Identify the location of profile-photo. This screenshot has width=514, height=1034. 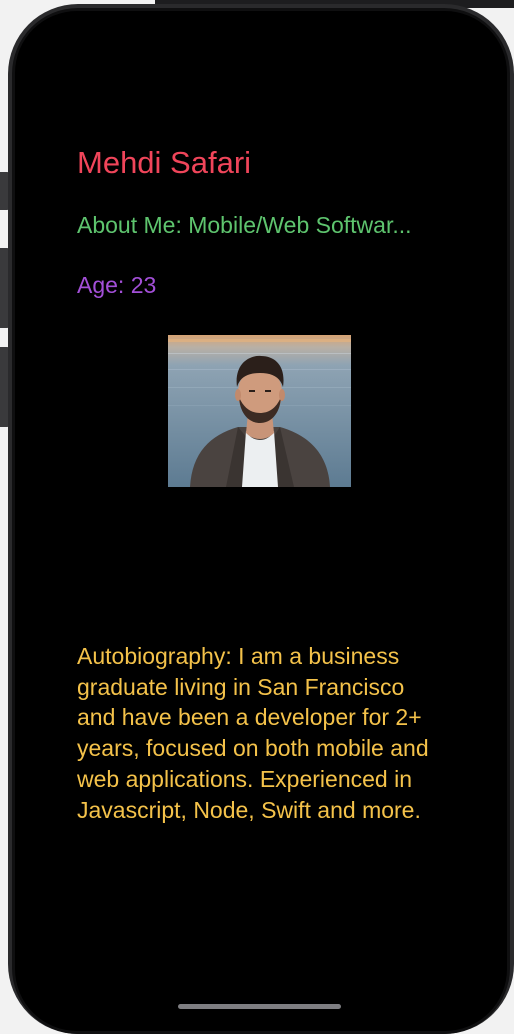
(259, 411).